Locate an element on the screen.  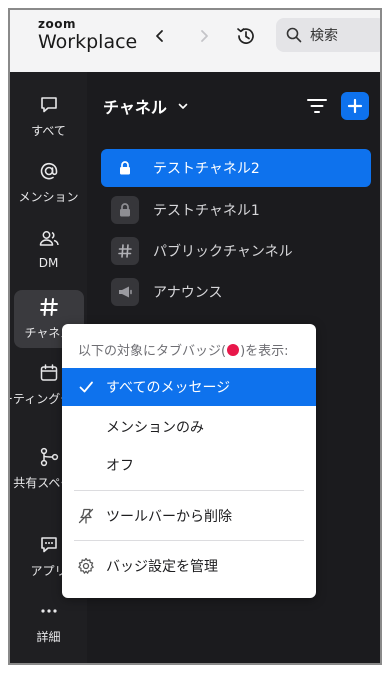
remove-from-toolbar-button: ツールバーから削除 is located at coordinates (189, 516).